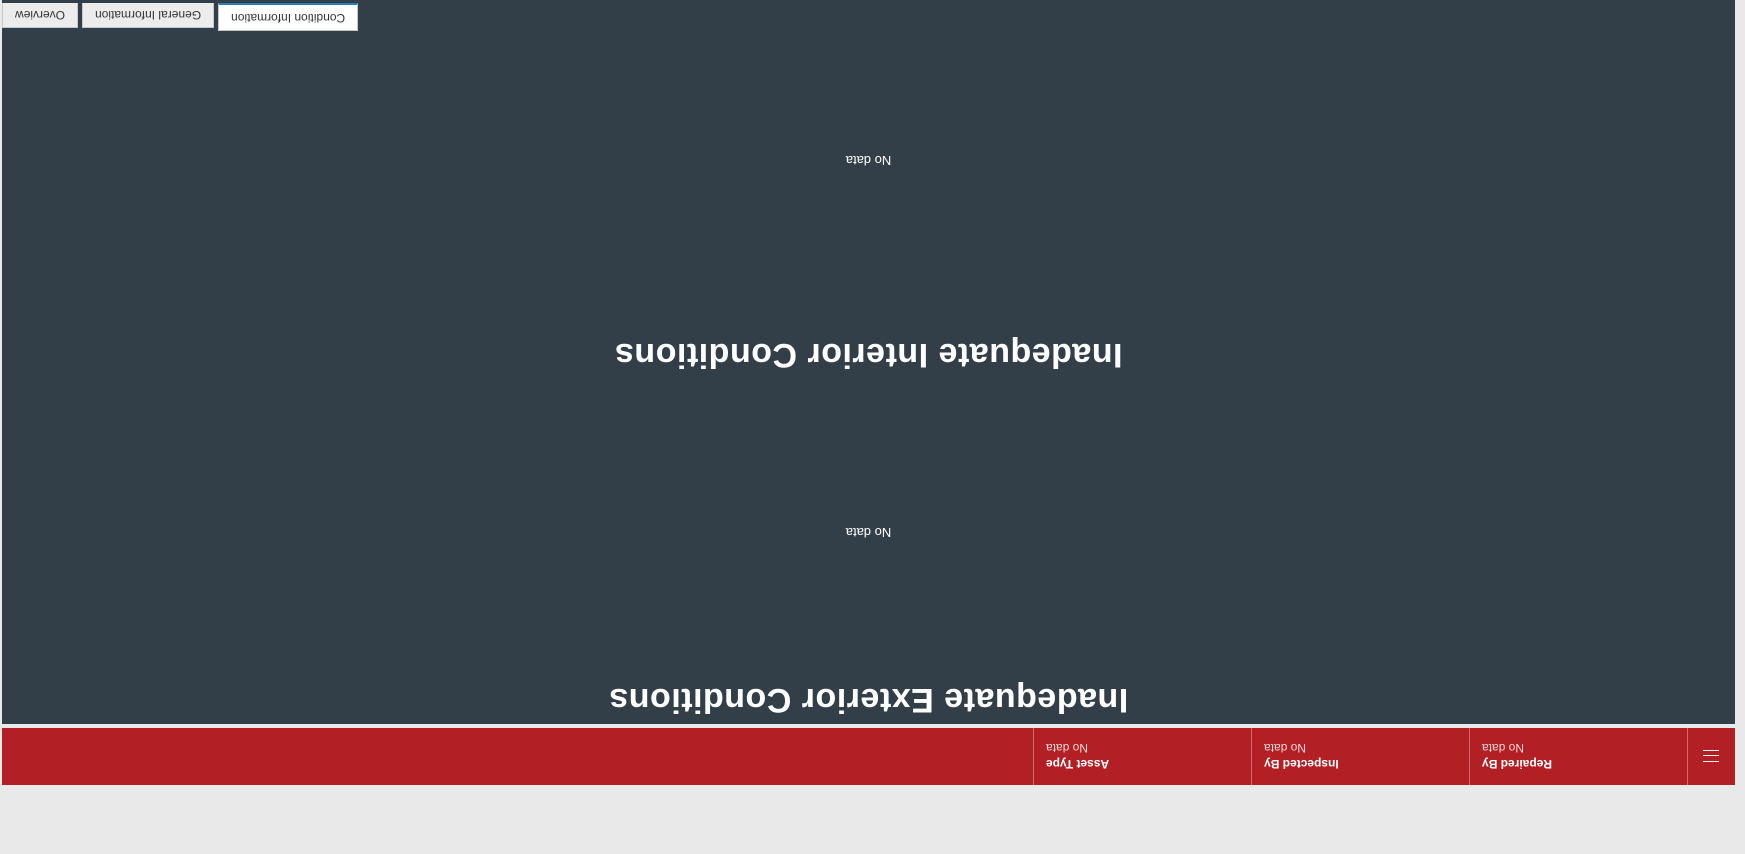  Describe the element at coordinates (148, 15) in the screenshot. I see `tab-general-information: General Information` at that location.